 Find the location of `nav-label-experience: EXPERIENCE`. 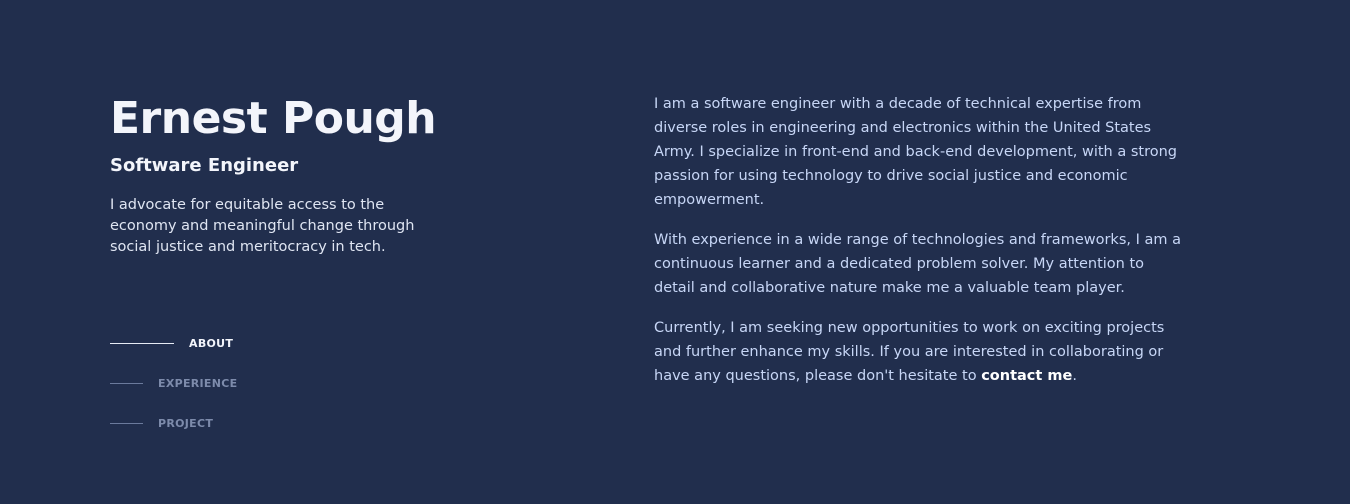

nav-label-experience: EXPERIENCE is located at coordinates (198, 383).